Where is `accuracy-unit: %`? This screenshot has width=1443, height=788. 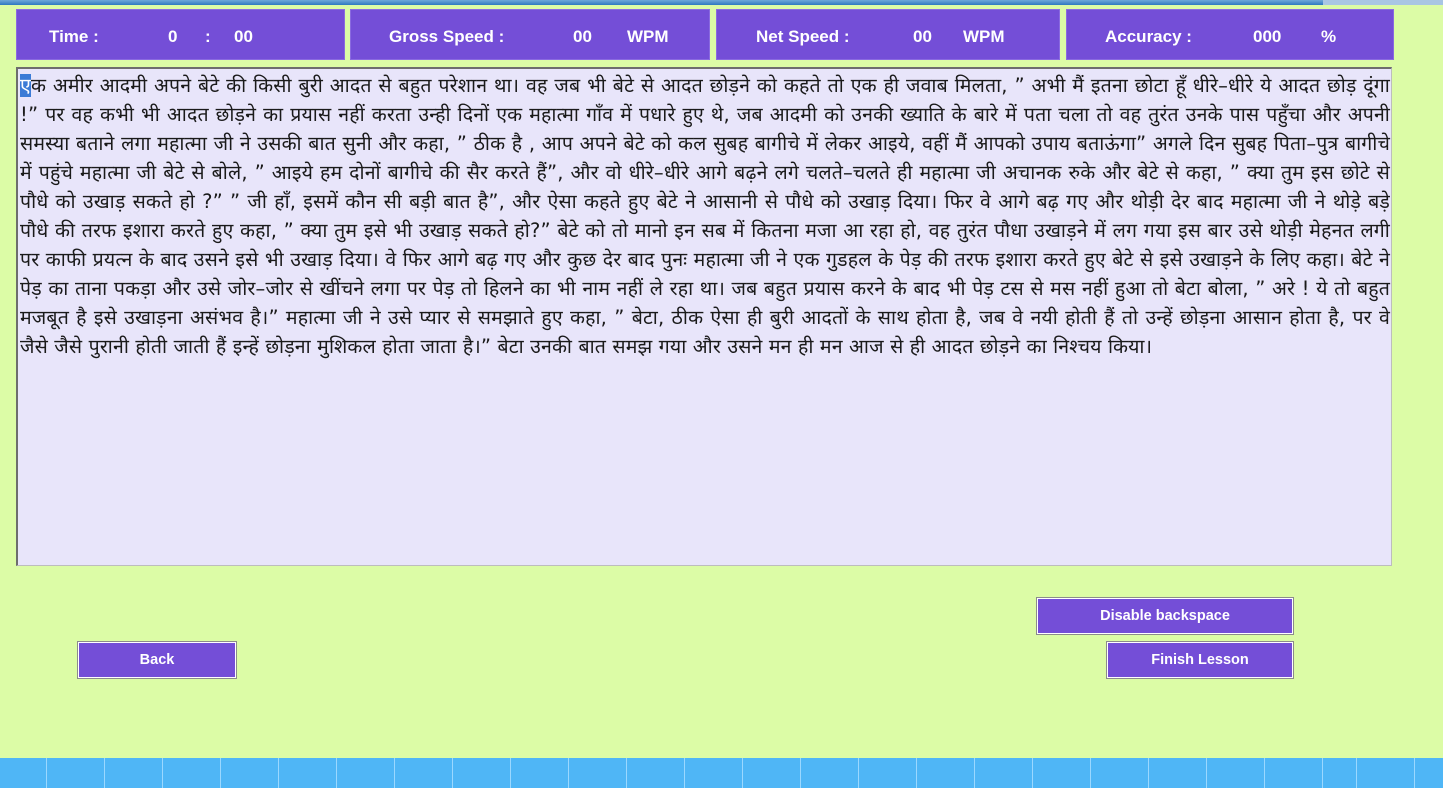 accuracy-unit: % is located at coordinates (1329, 36).